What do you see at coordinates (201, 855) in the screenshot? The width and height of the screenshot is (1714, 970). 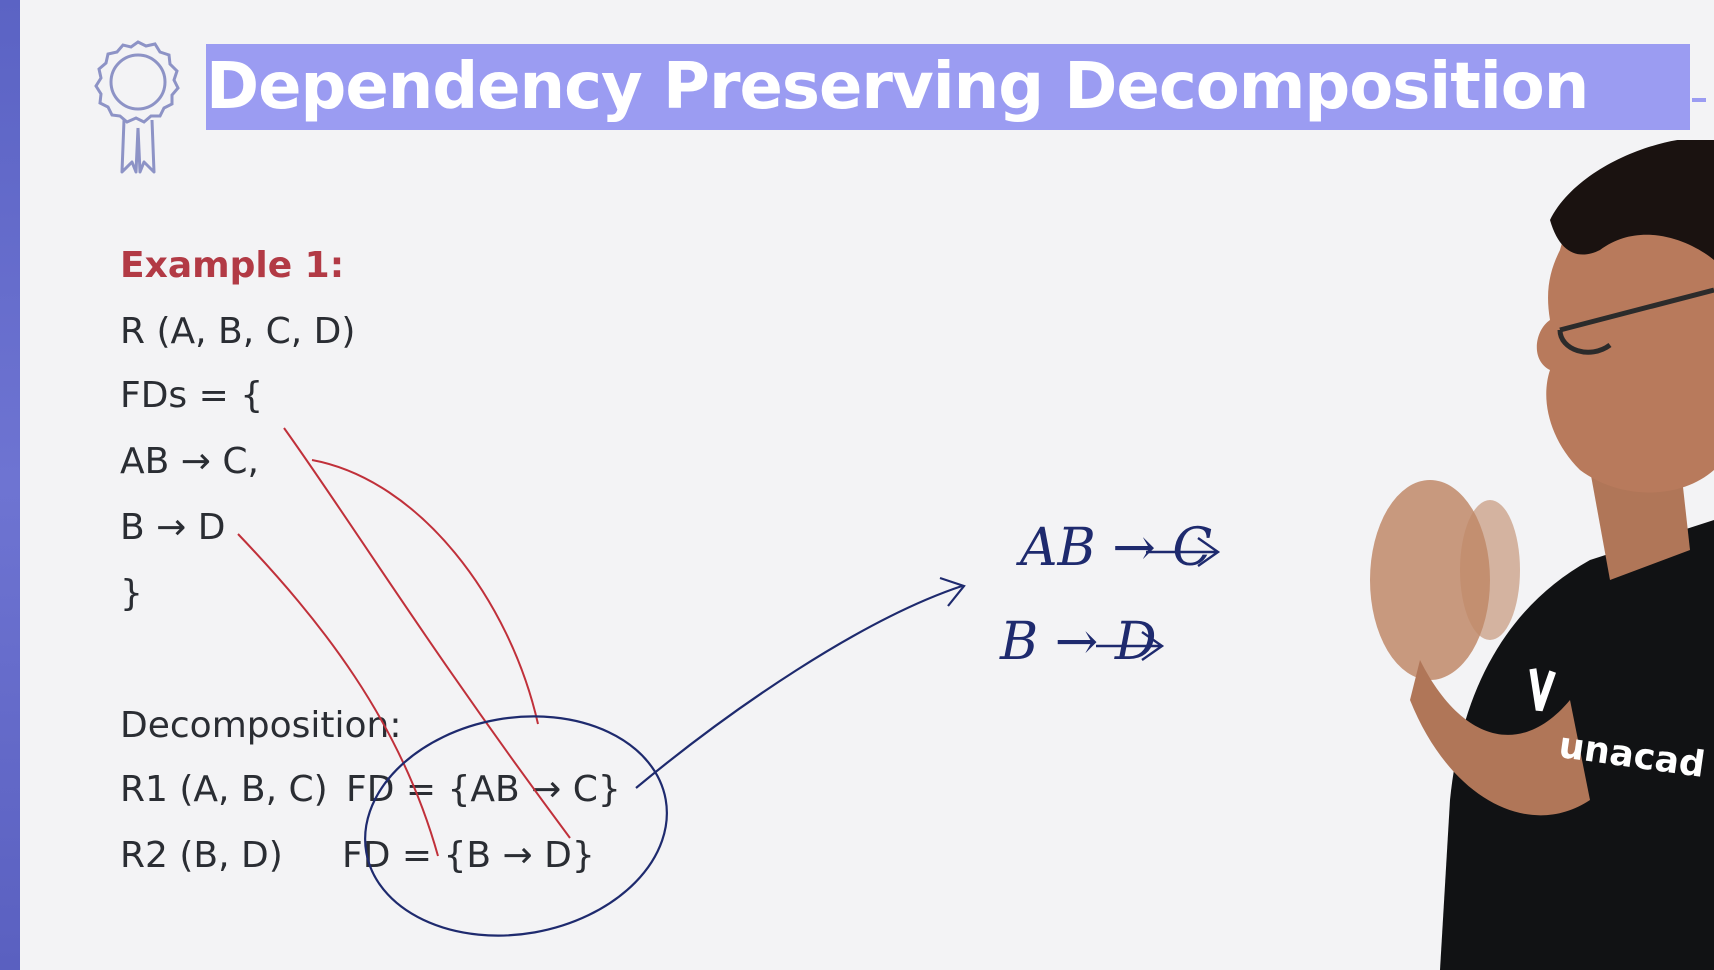 I see `r2-relation: R2 (B, D)` at bounding box center [201, 855].